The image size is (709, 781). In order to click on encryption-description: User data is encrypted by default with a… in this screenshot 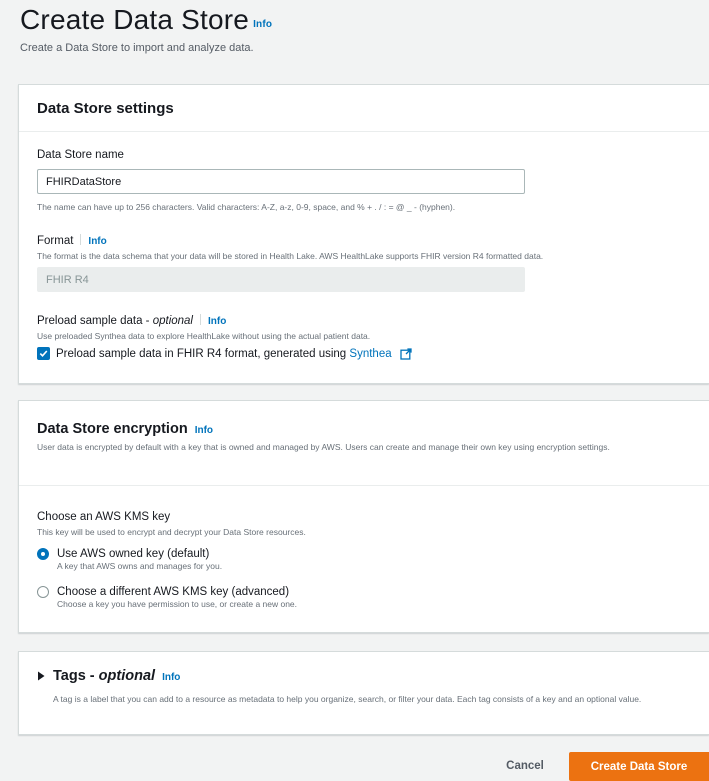, I will do `click(323, 447)`.